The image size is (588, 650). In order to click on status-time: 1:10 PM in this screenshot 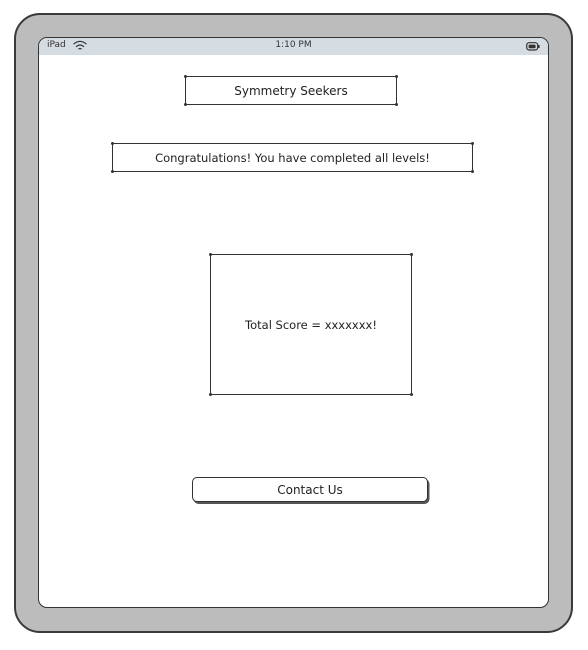, I will do `click(293, 45)`.